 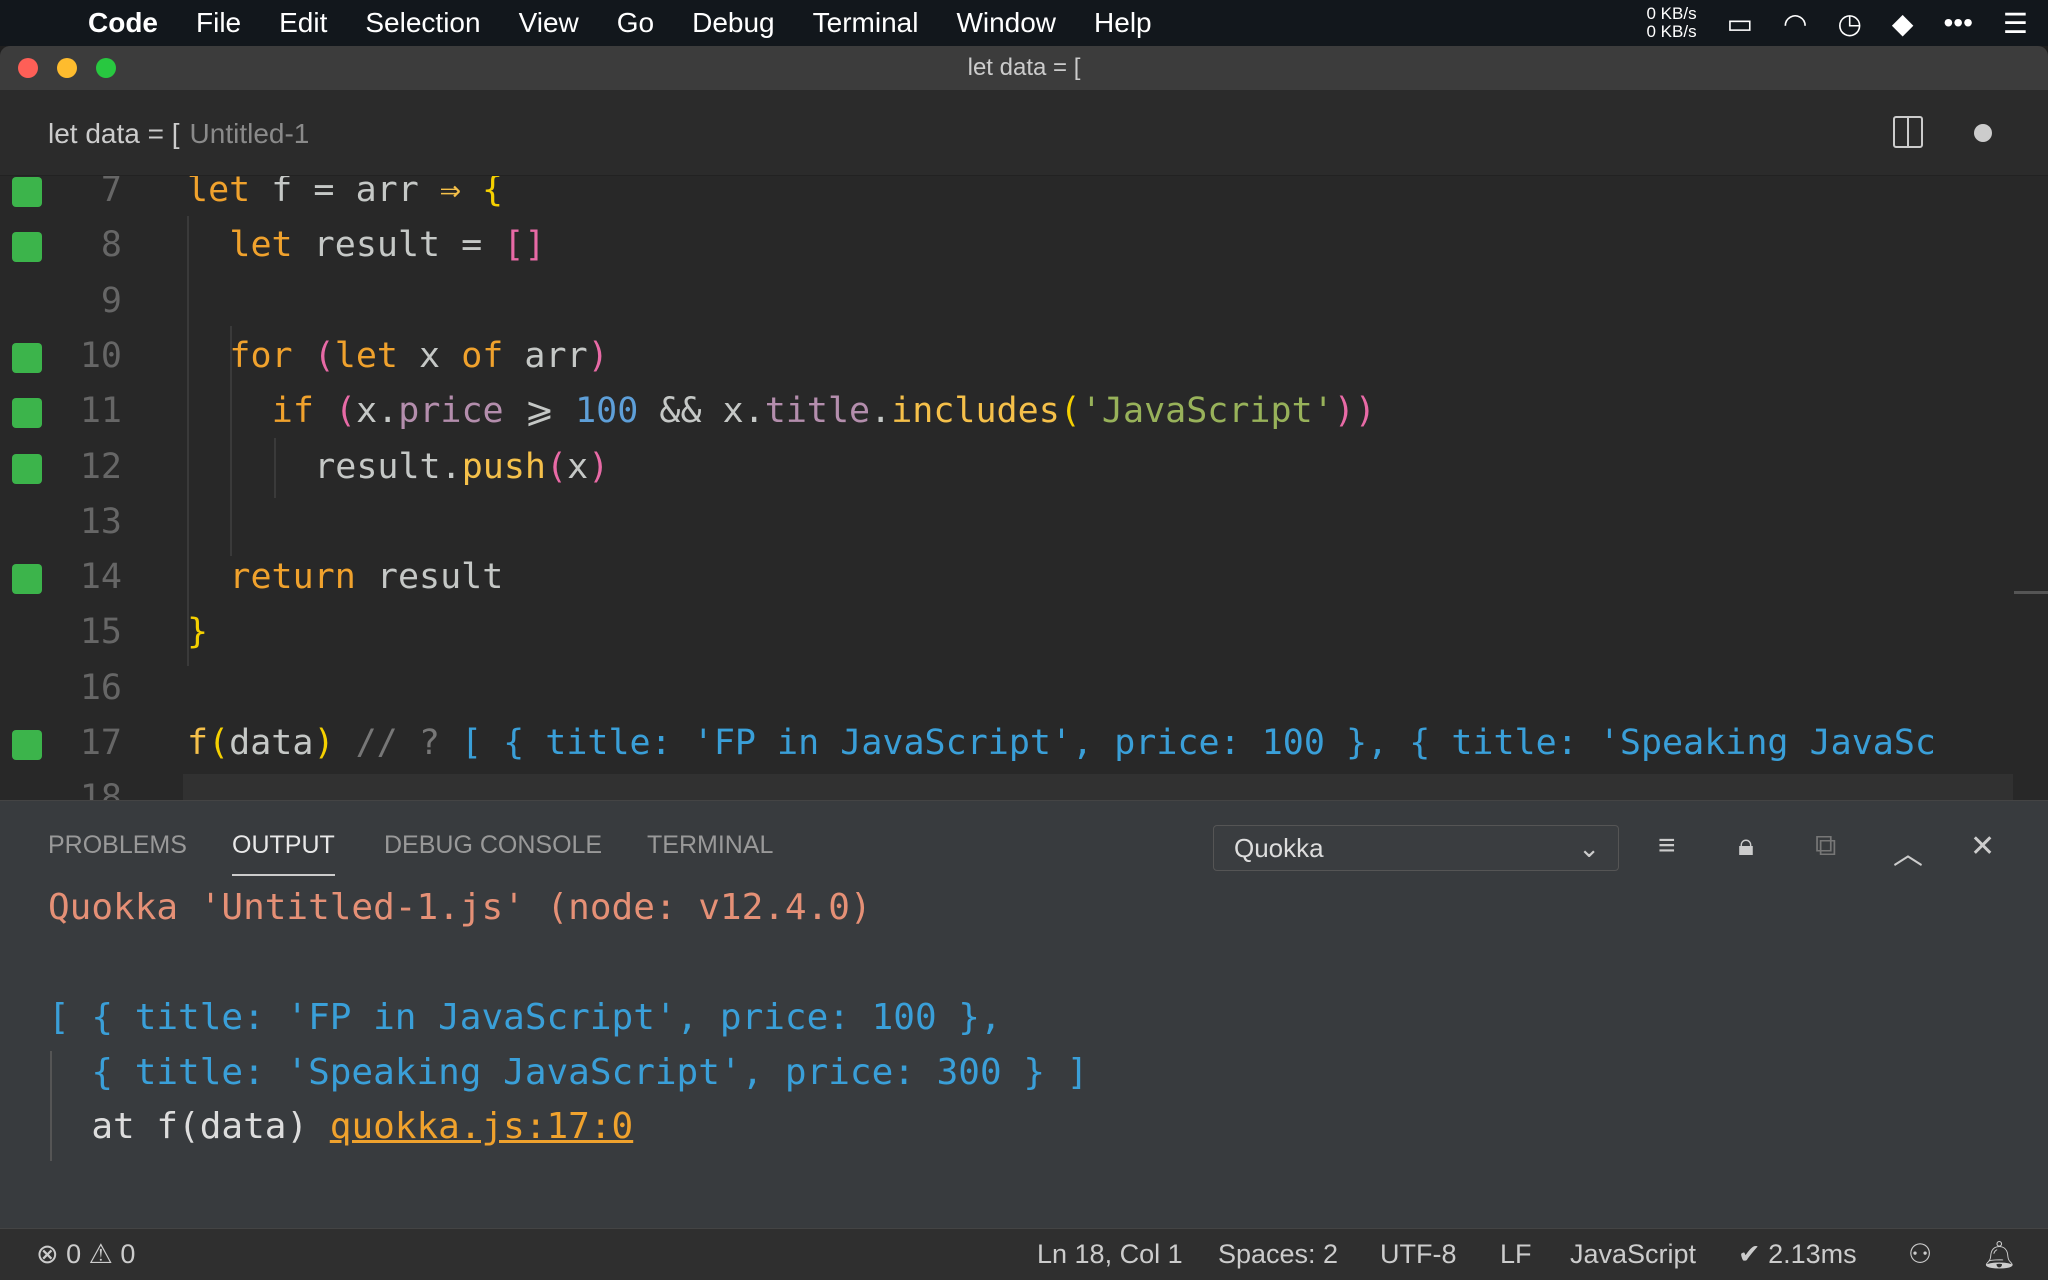 What do you see at coordinates (549, 23) in the screenshot?
I see `menu-view: View` at bounding box center [549, 23].